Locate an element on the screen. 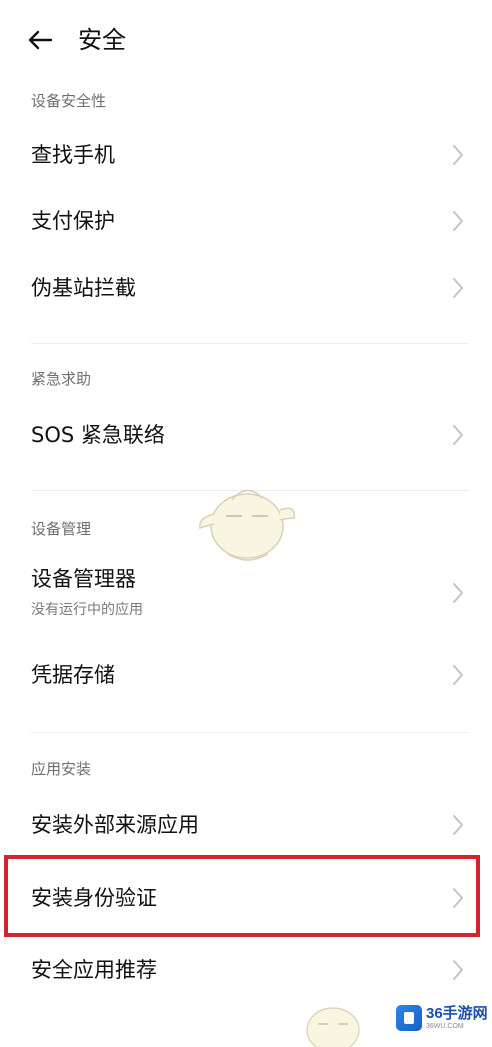 The height and width of the screenshot is (1047, 492). mascot-watermark-small-icon is located at coordinates (333, 1027).